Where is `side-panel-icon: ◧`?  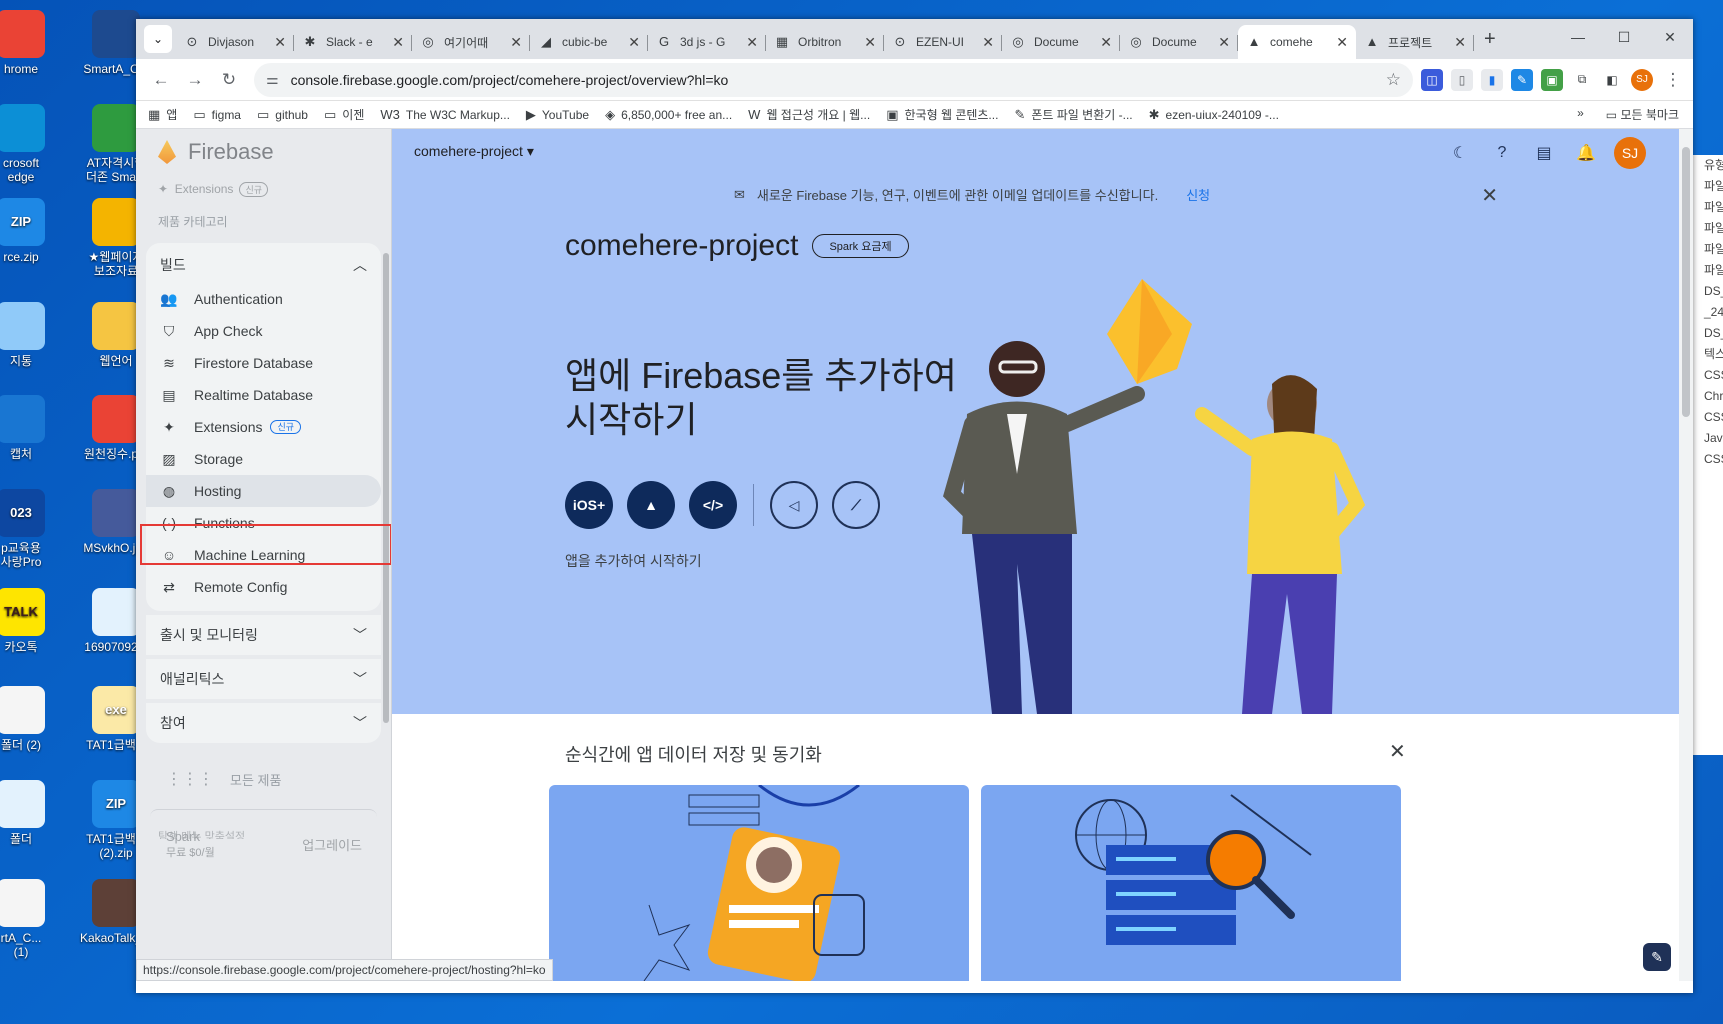
side-panel-icon: ◧ is located at coordinates (1612, 79).